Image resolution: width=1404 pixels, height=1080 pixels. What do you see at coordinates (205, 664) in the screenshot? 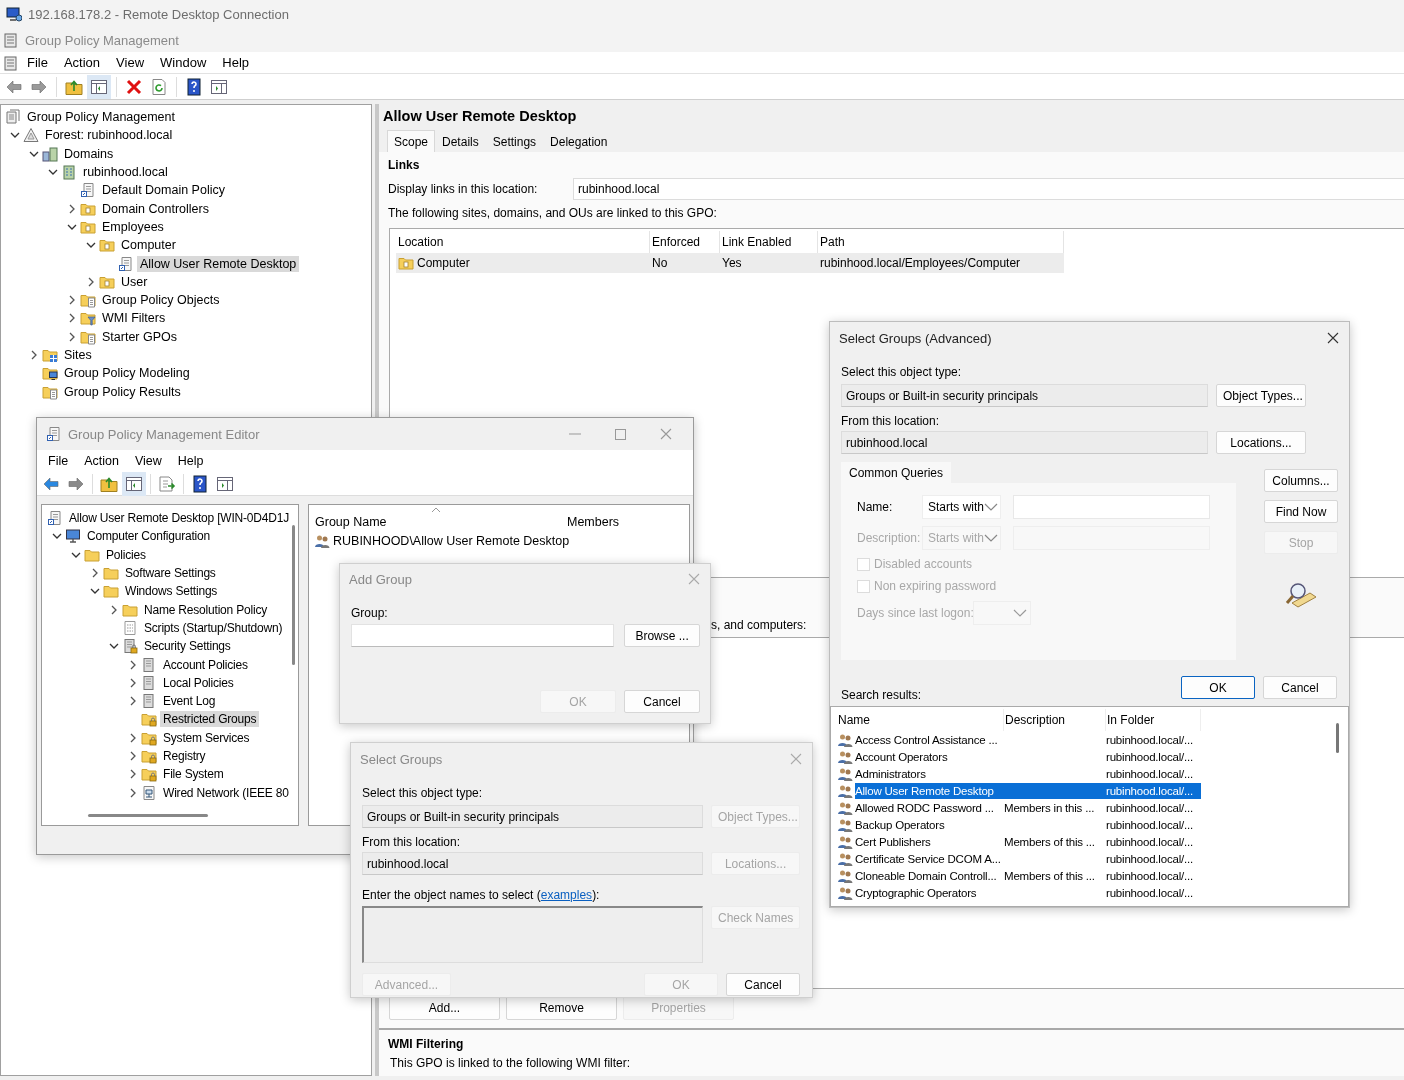
I see `tree-item: Account Policies` at bounding box center [205, 664].